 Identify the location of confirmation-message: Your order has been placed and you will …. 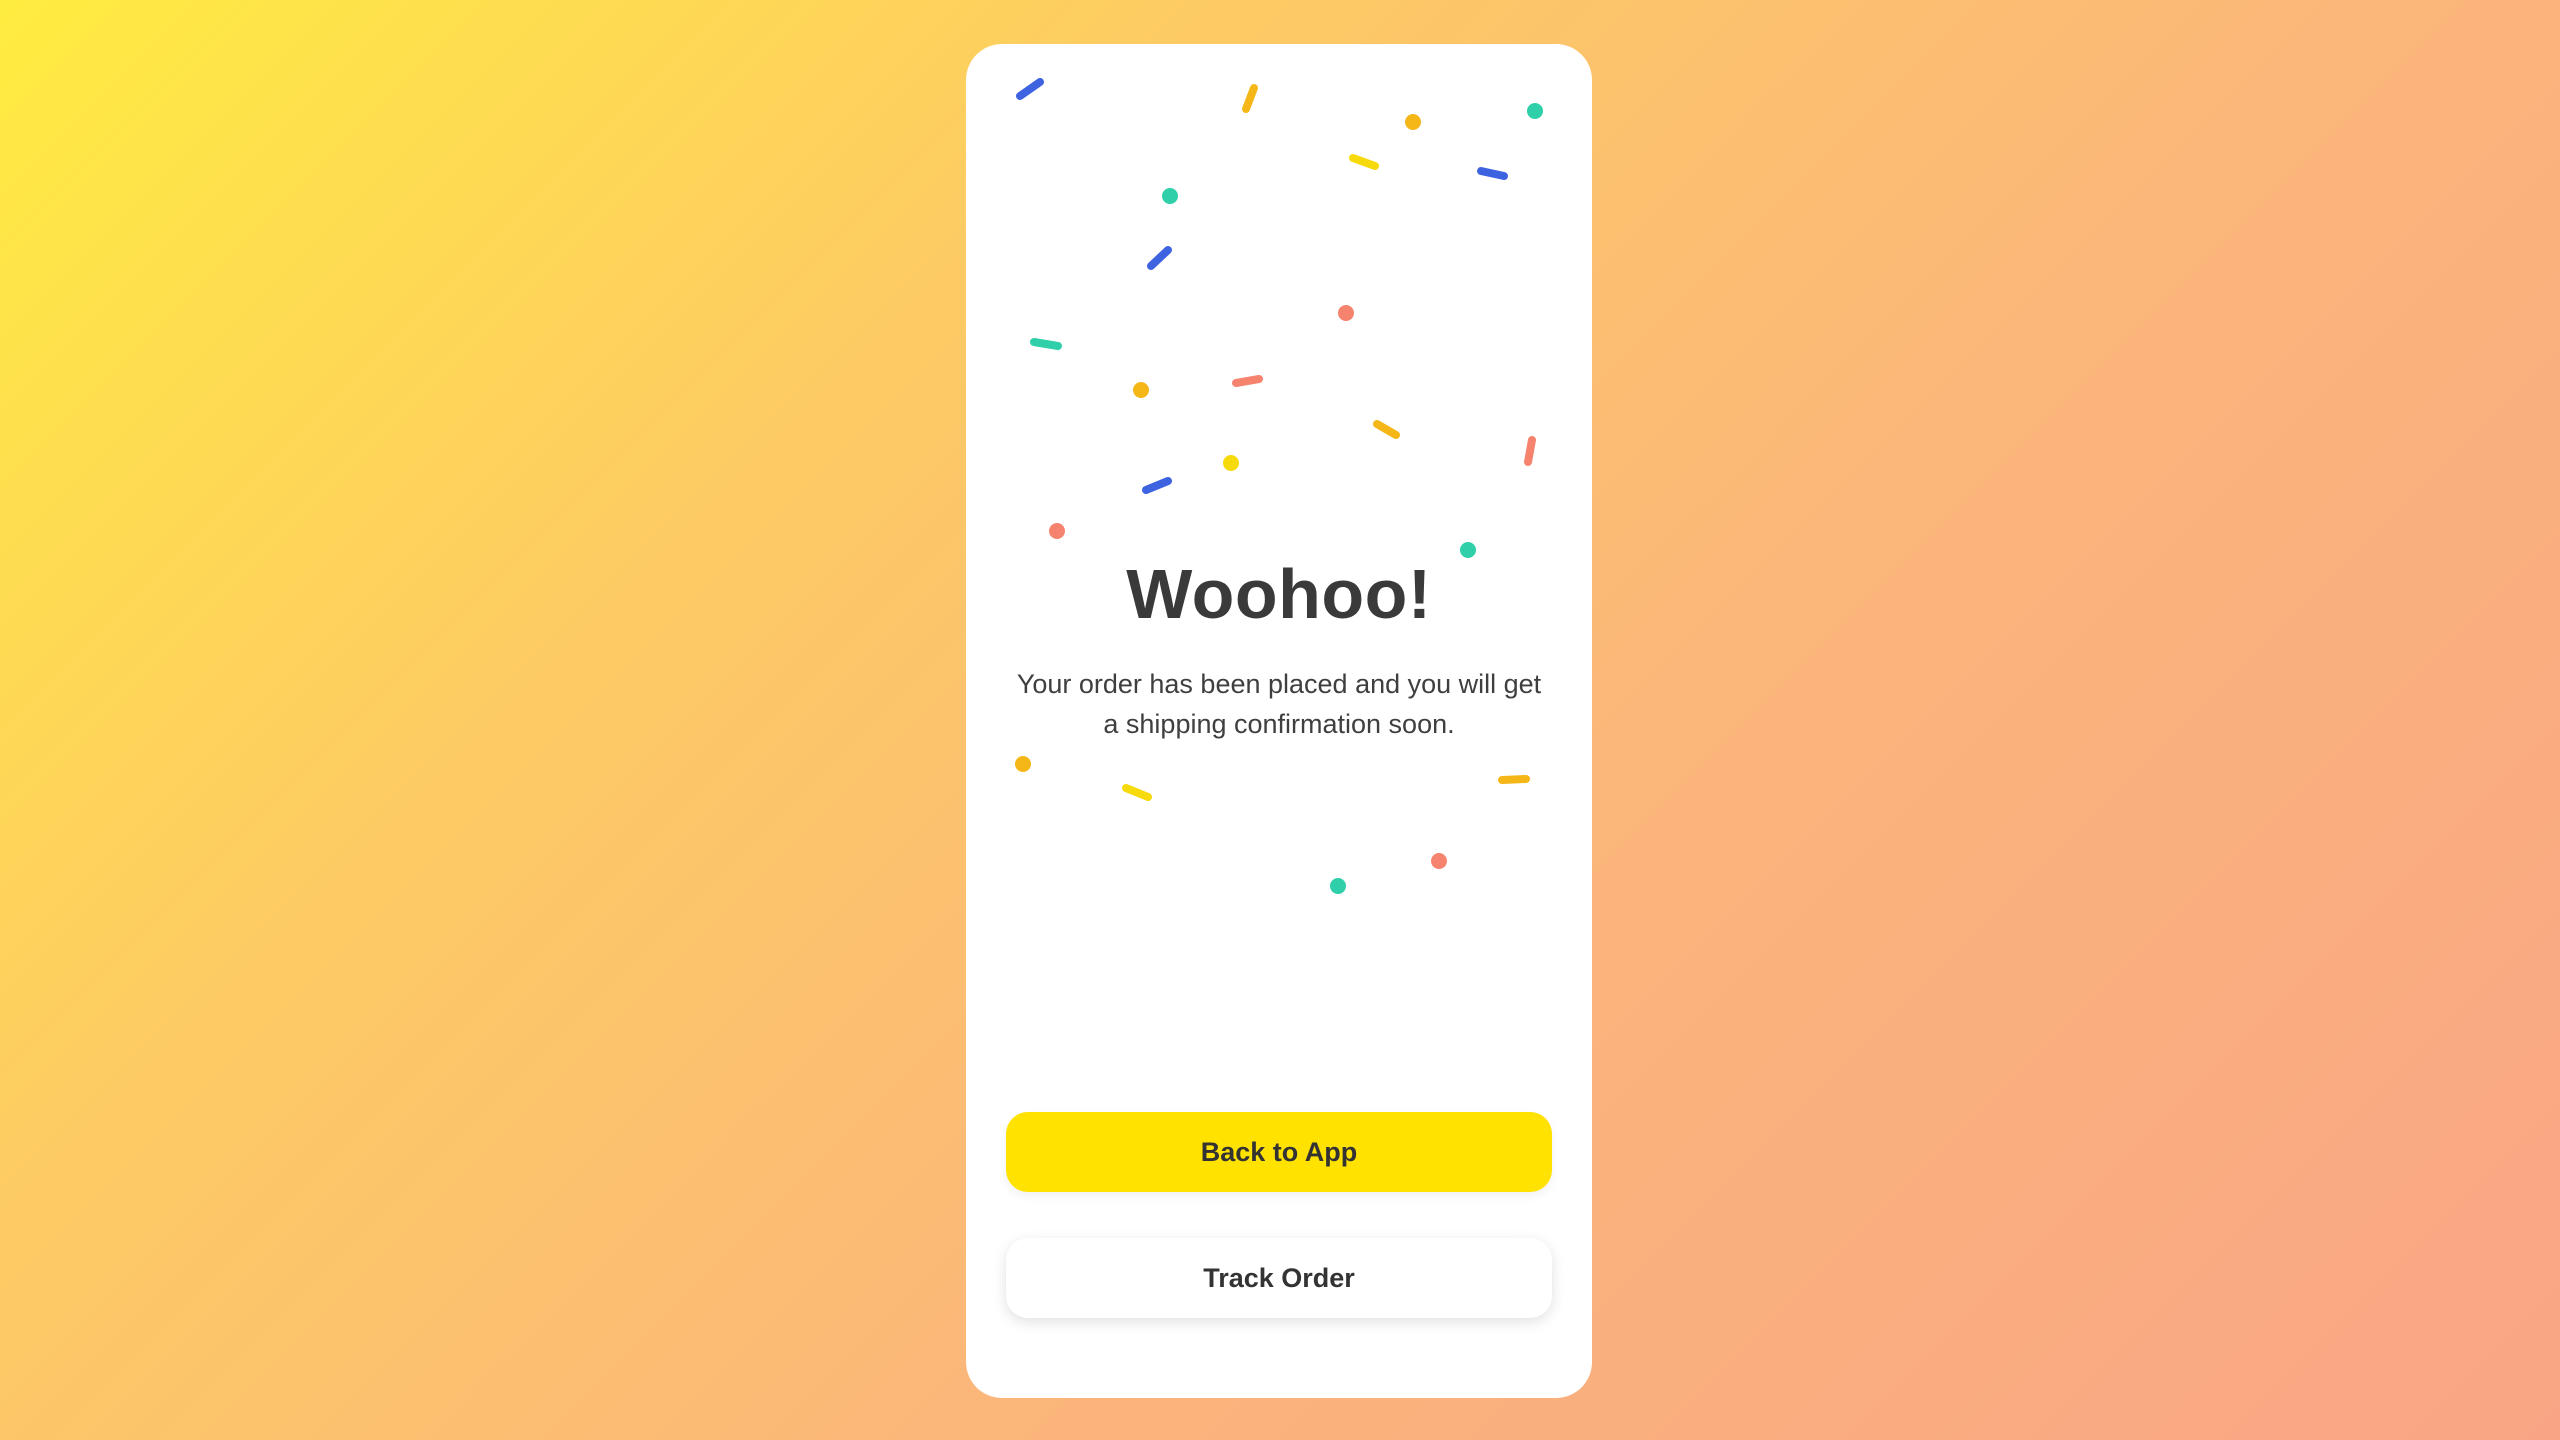
(1279, 704).